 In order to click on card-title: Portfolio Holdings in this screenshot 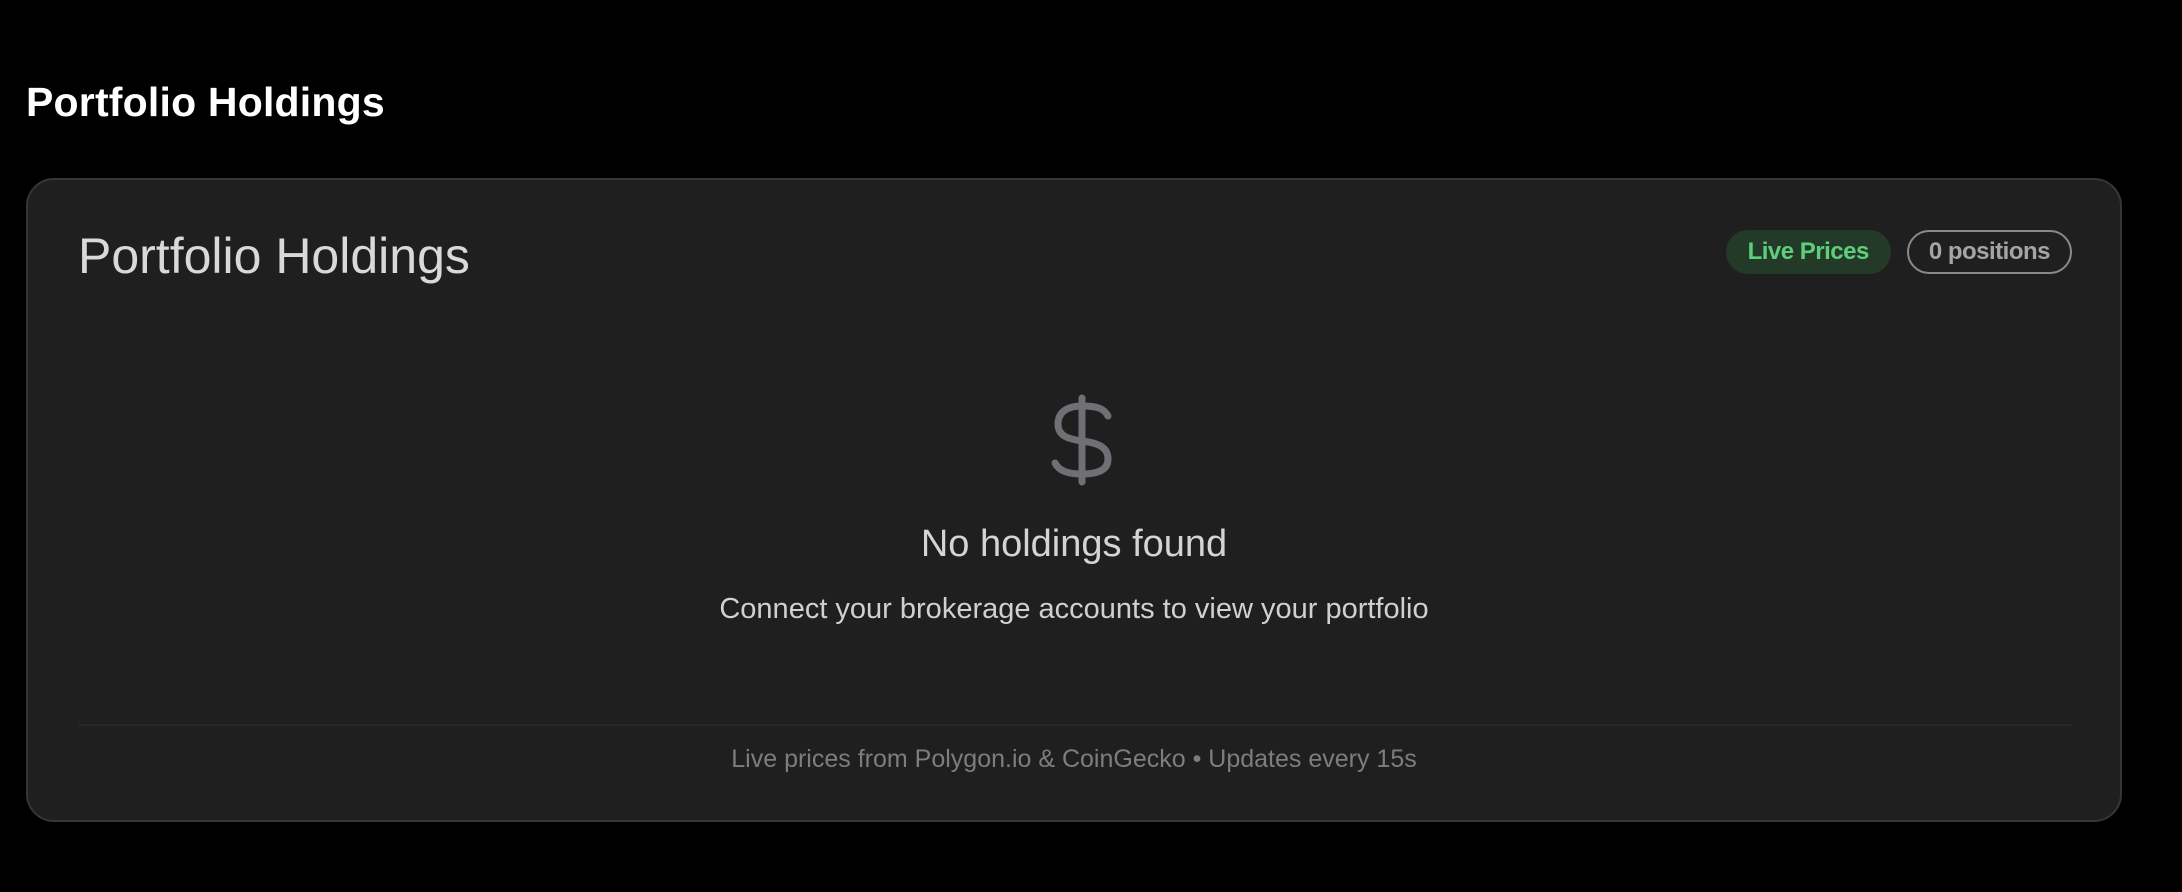, I will do `click(274, 256)`.